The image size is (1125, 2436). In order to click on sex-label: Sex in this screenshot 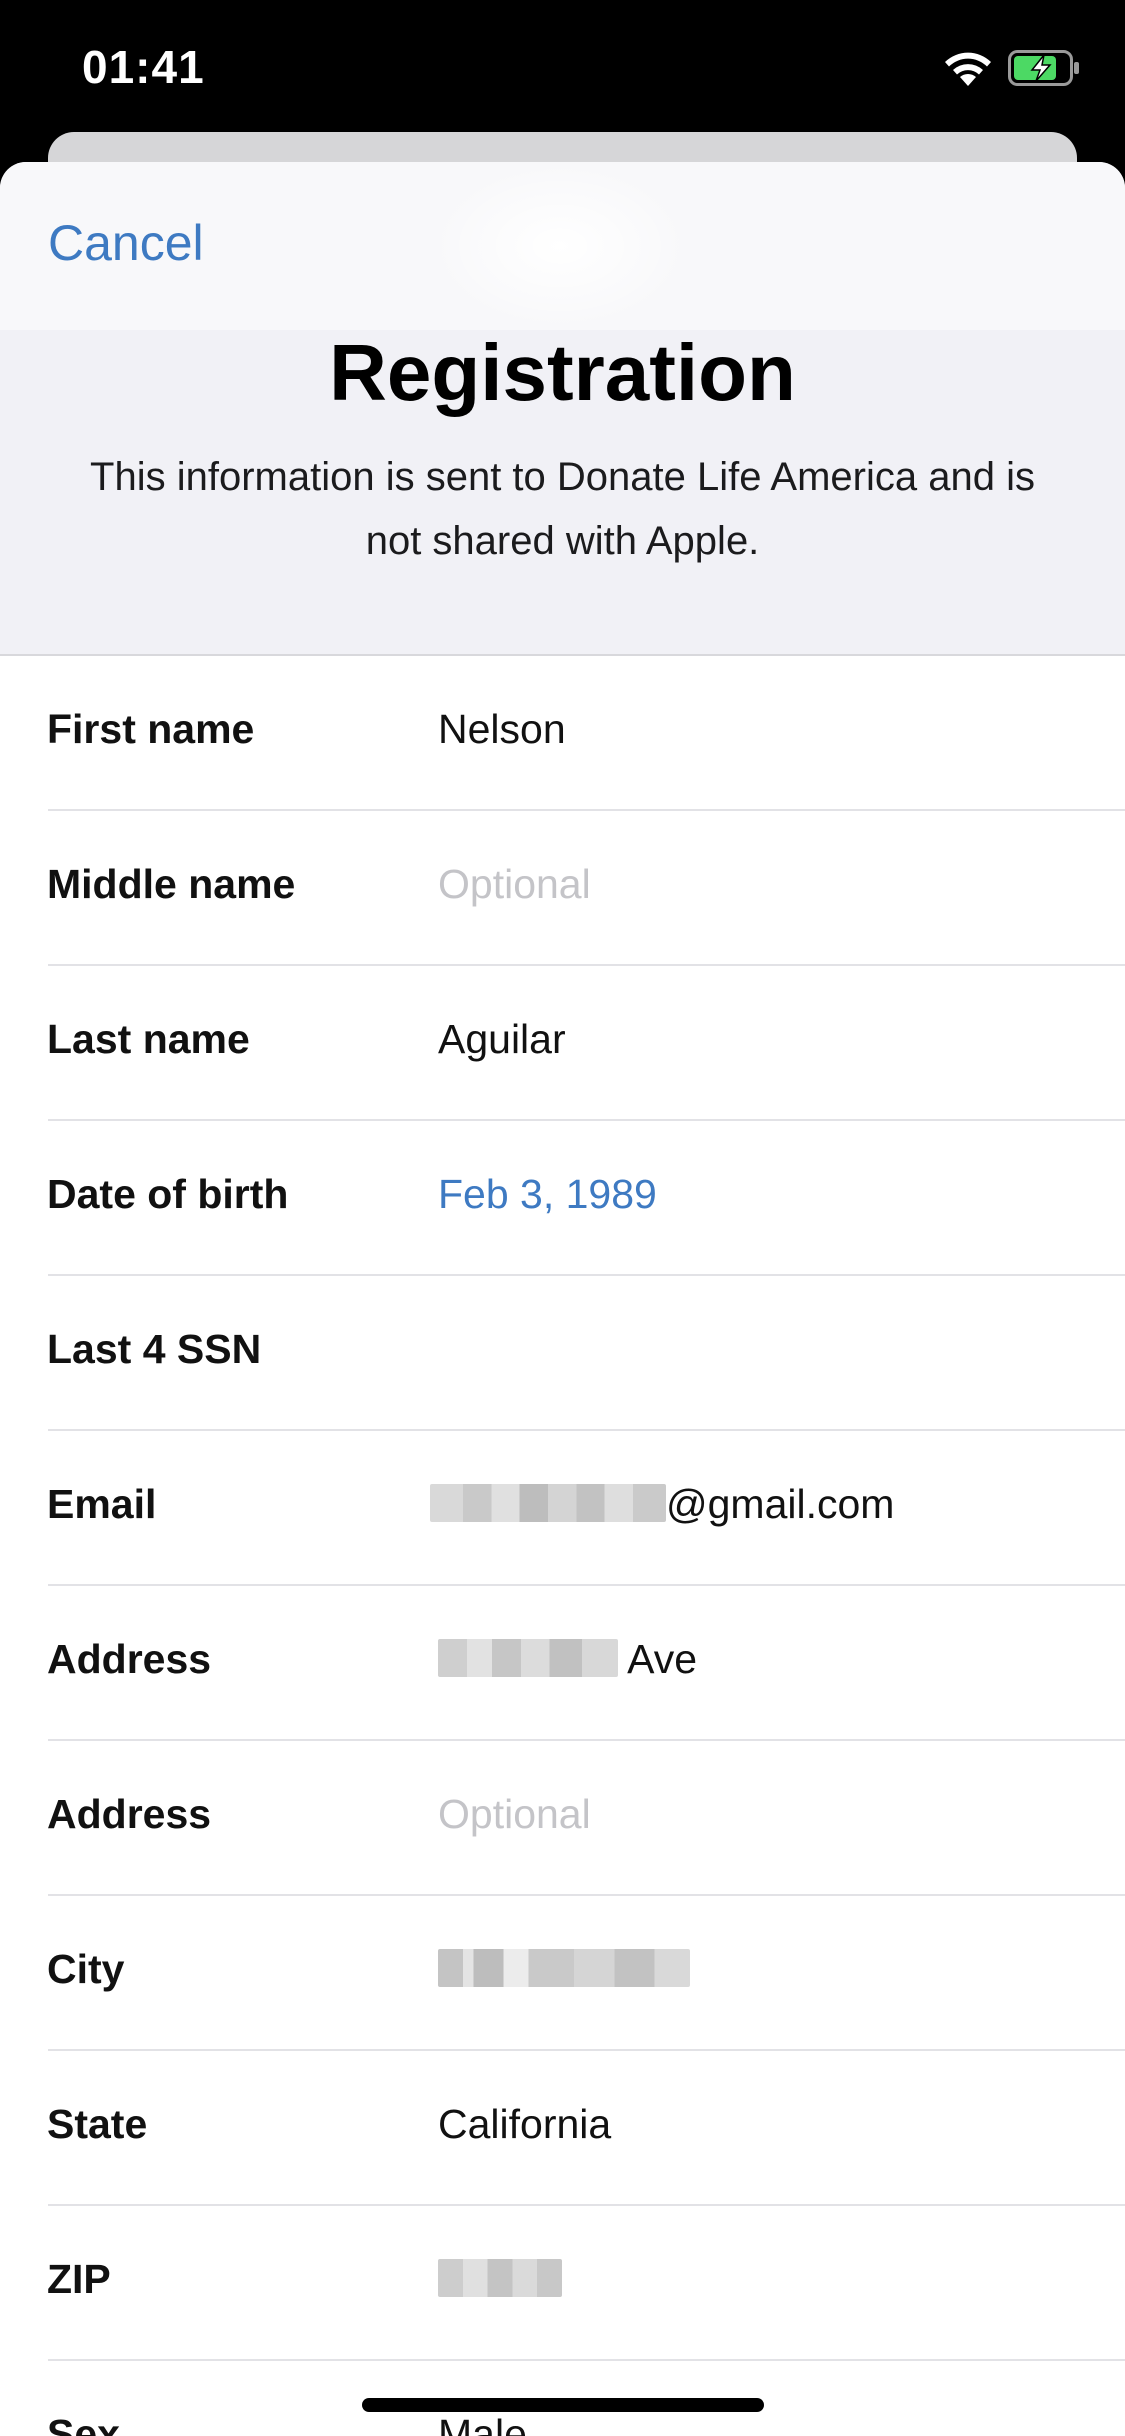, I will do `click(83, 2423)`.